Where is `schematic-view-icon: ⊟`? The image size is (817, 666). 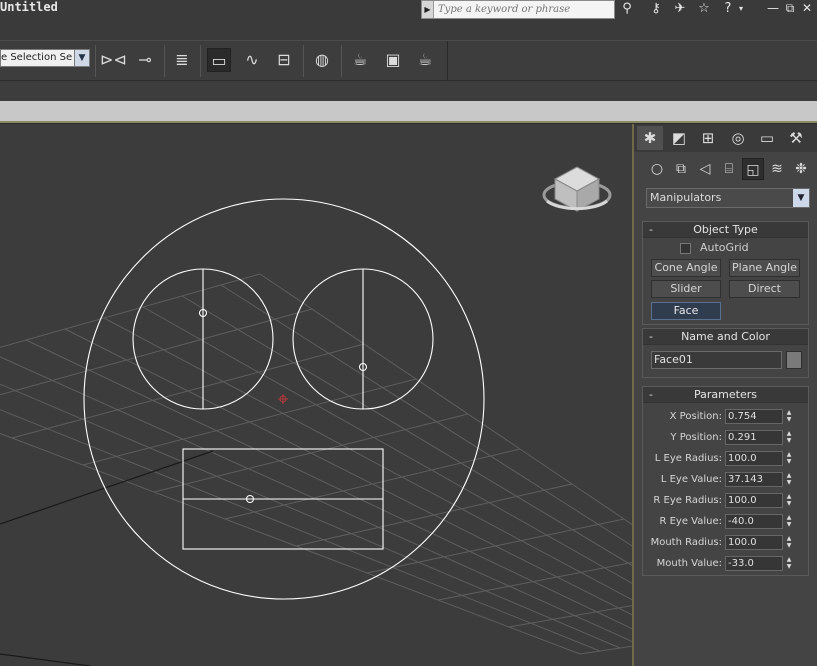
schematic-view-icon: ⊟ is located at coordinates (284, 60).